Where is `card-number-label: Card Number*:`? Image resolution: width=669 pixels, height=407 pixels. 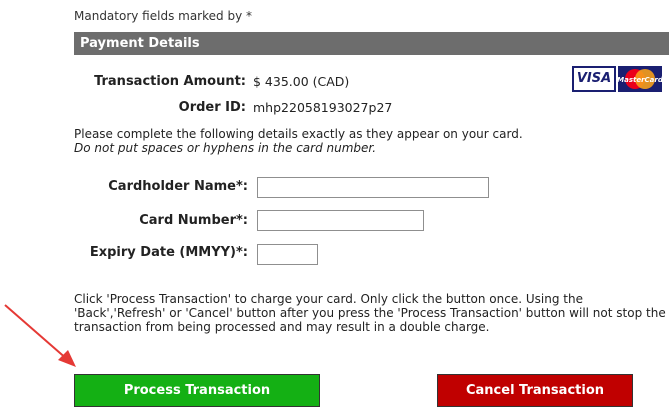
card-number-label: Card Number*: is located at coordinates (193, 220).